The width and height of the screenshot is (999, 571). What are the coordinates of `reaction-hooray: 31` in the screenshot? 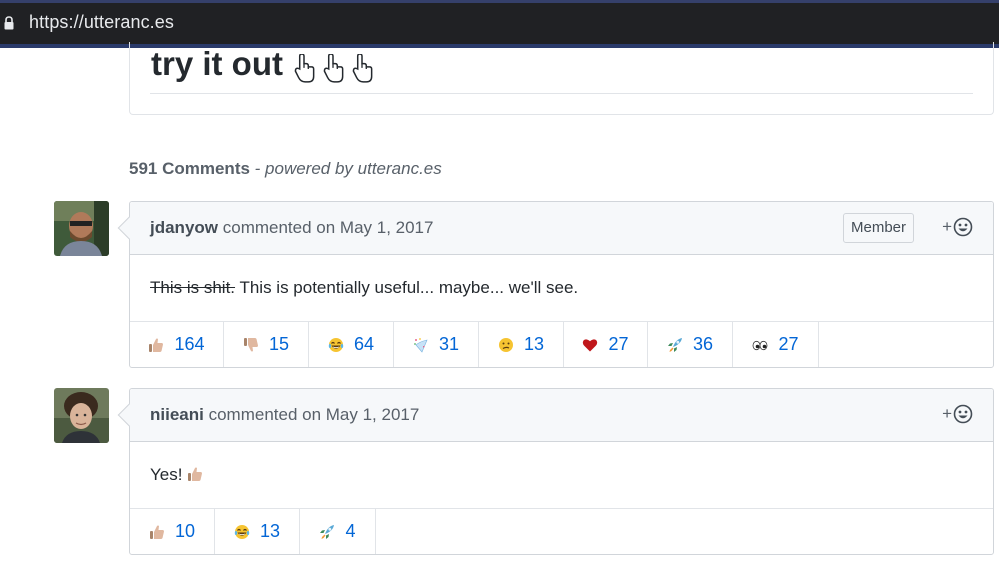 It's located at (436, 344).